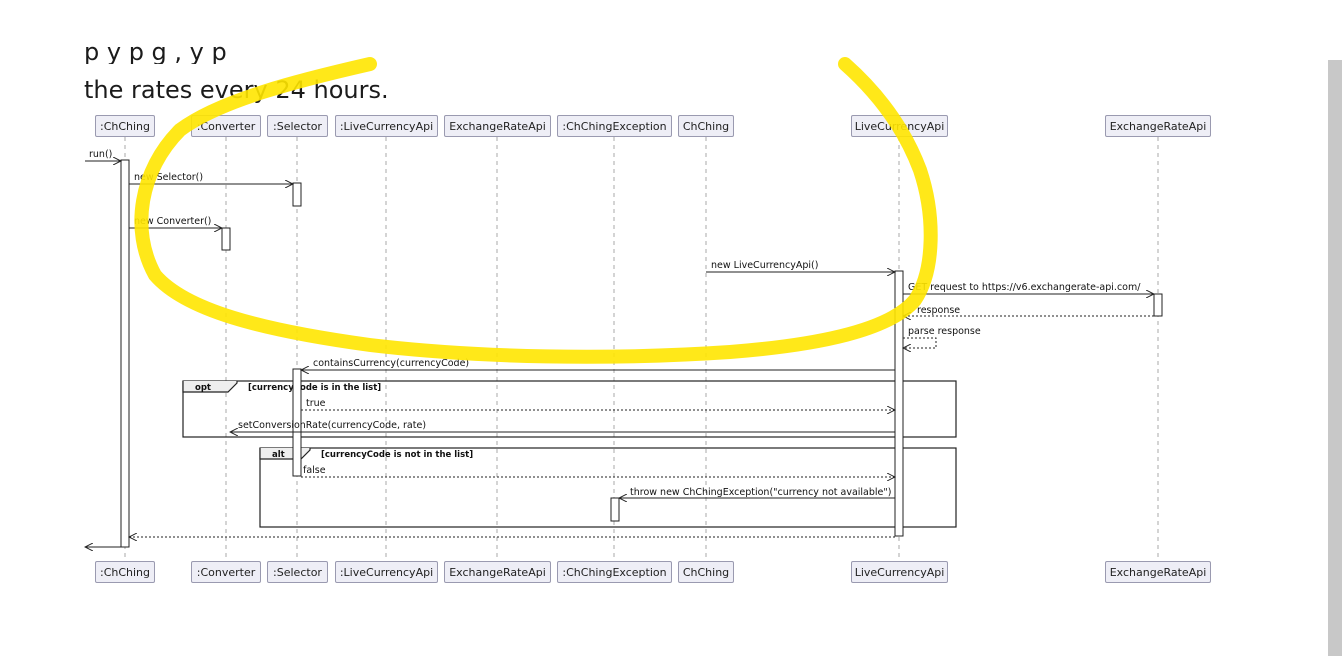  I want to click on msg-contains-currency: containsCurrency(currencyCode), so click(391, 363).